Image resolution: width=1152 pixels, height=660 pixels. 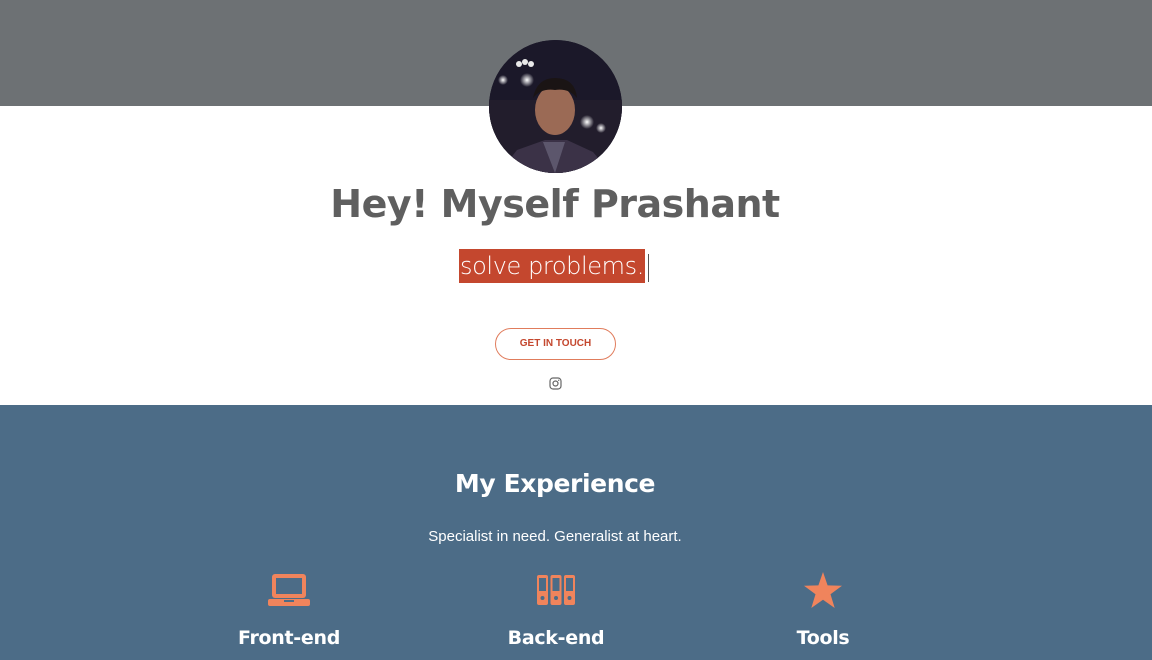 What do you see at coordinates (555, 536) in the screenshot?
I see `experience-subtitle: Specialist in need. Generalist at heart.` at bounding box center [555, 536].